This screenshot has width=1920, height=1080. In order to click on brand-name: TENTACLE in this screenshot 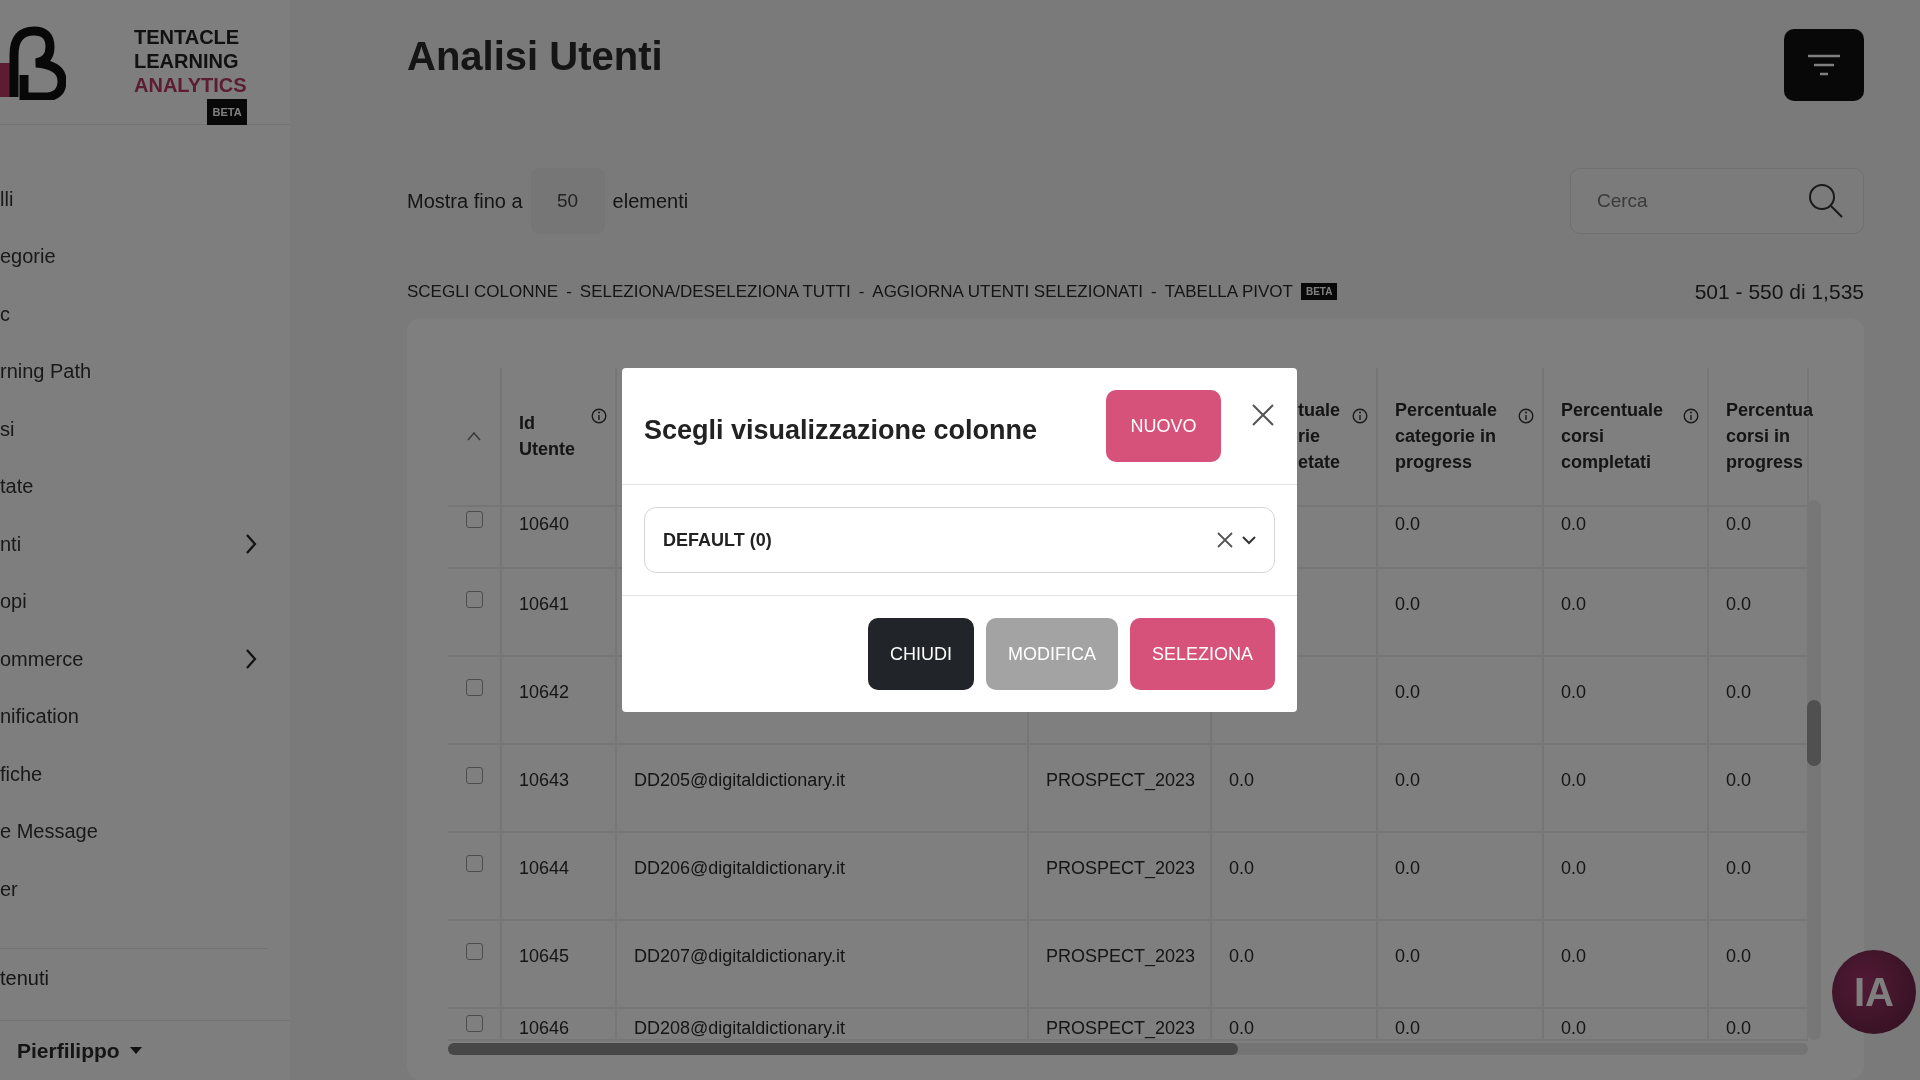, I will do `click(187, 37)`.